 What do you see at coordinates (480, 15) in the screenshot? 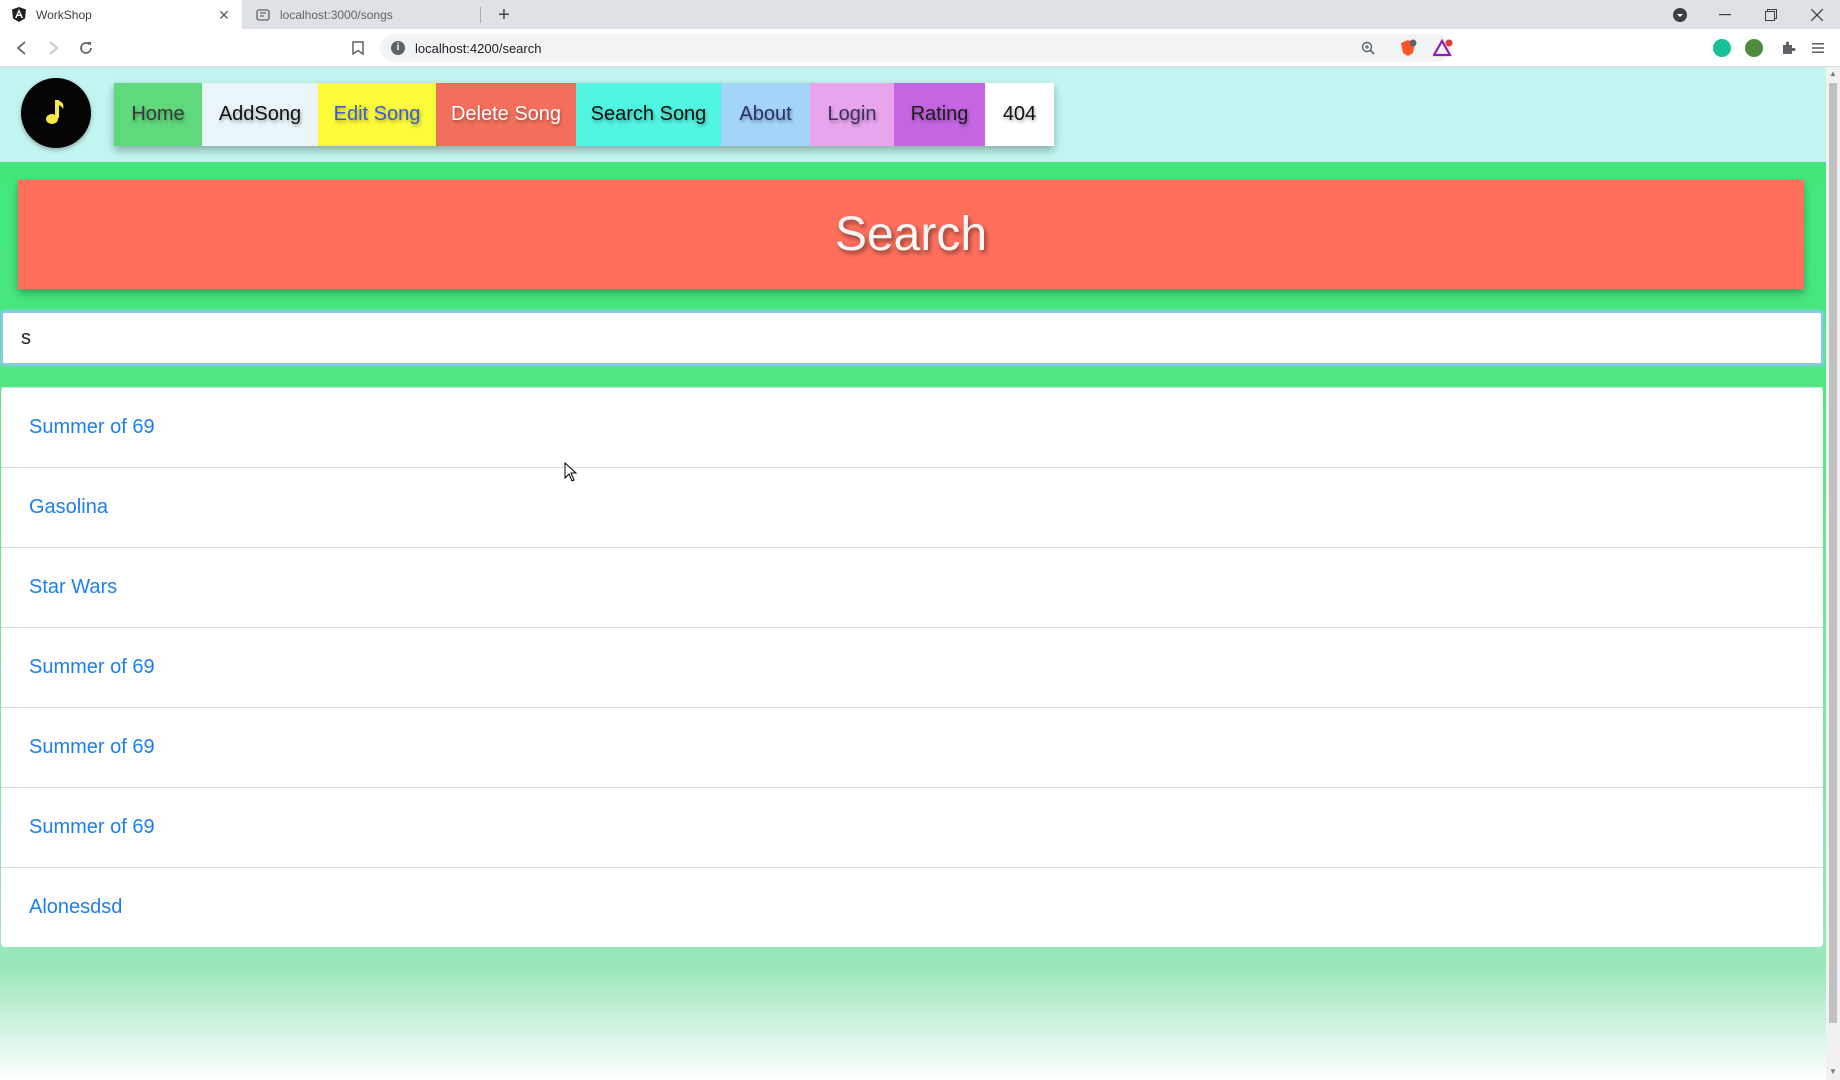
I see `tab-separator` at bounding box center [480, 15].